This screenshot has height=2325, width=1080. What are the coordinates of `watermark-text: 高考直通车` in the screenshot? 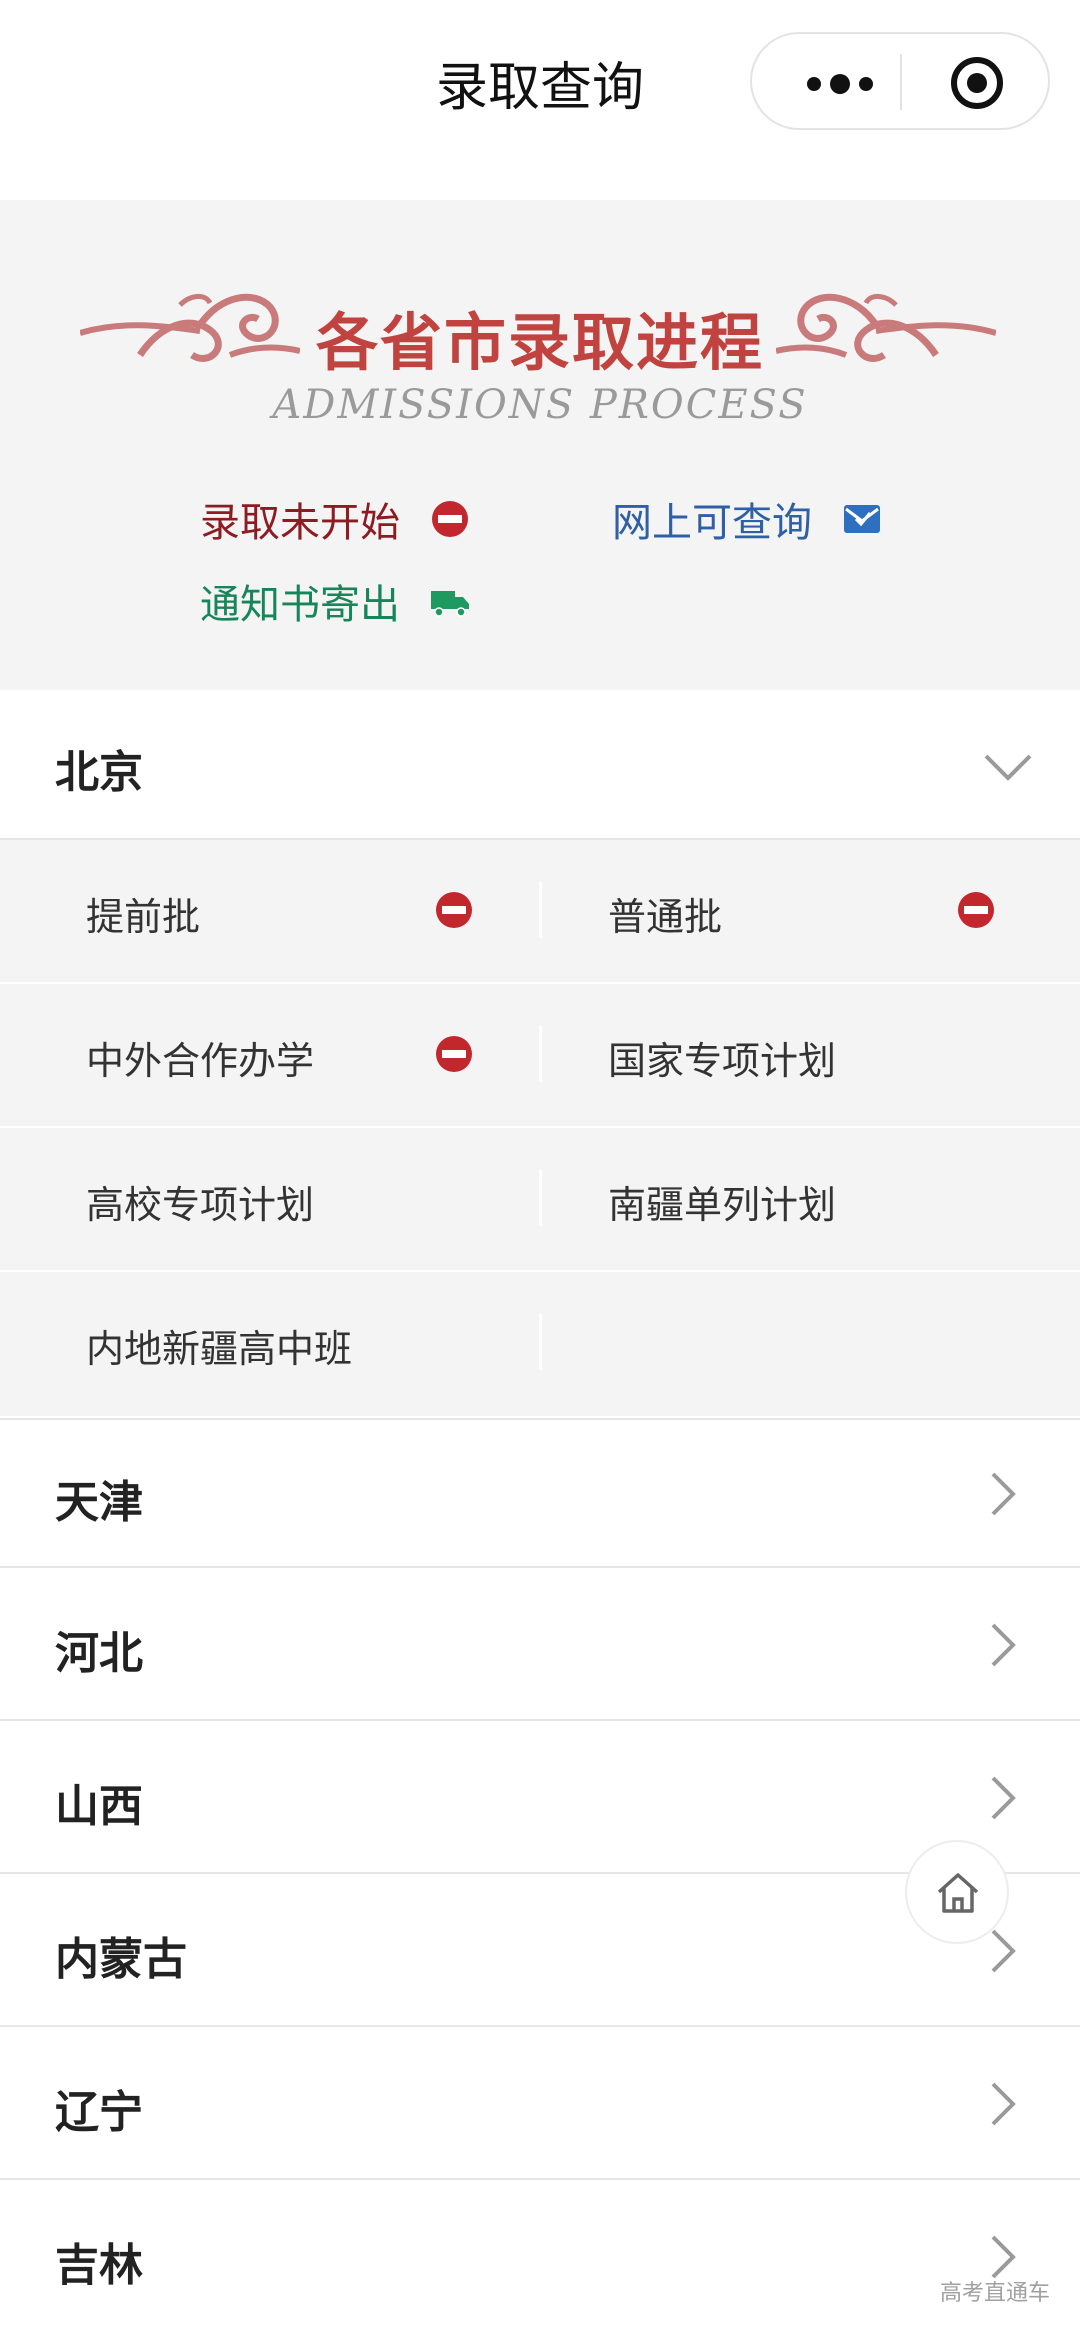 It's located at (995, 2293).